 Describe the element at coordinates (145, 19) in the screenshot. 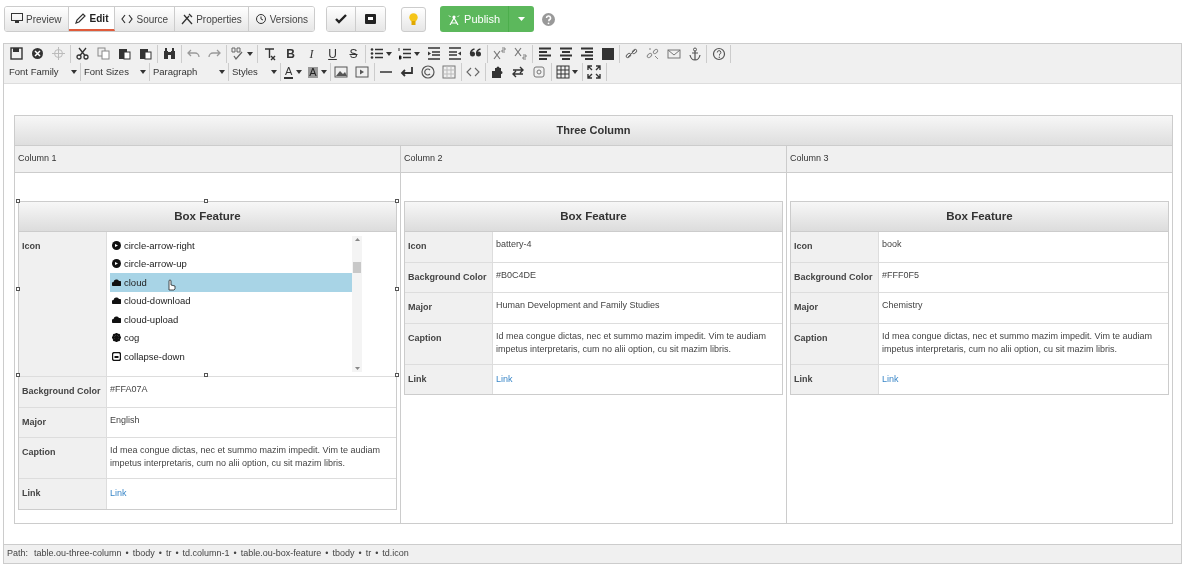

I see `view-tab: Source` at that location.